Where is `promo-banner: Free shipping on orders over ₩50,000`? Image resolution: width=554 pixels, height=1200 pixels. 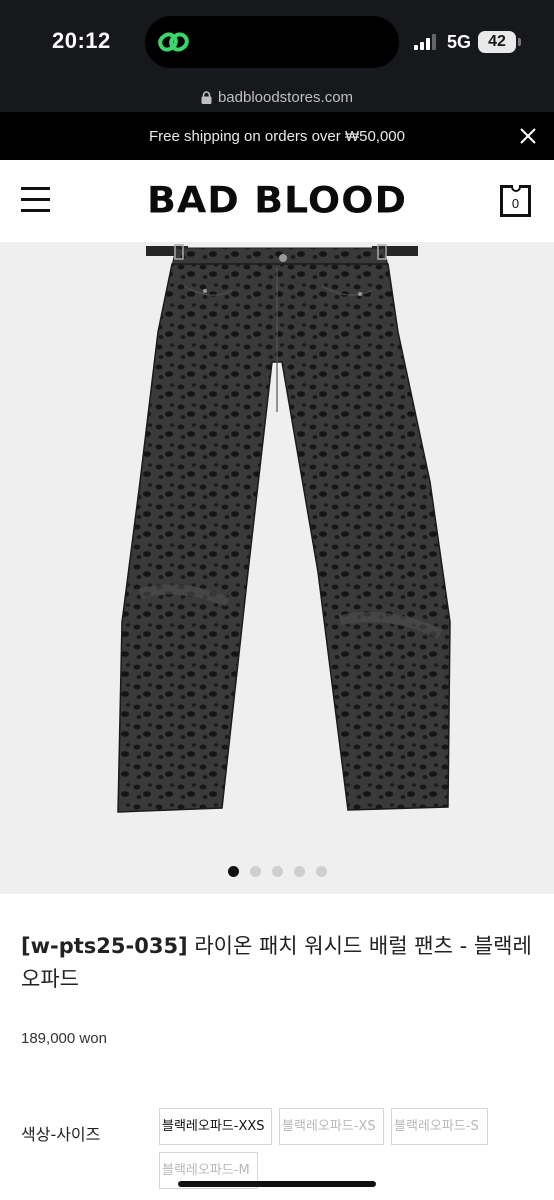 promo-banner: Free shipping on orders over ₩50,000 is located at coordinates (277, 136).